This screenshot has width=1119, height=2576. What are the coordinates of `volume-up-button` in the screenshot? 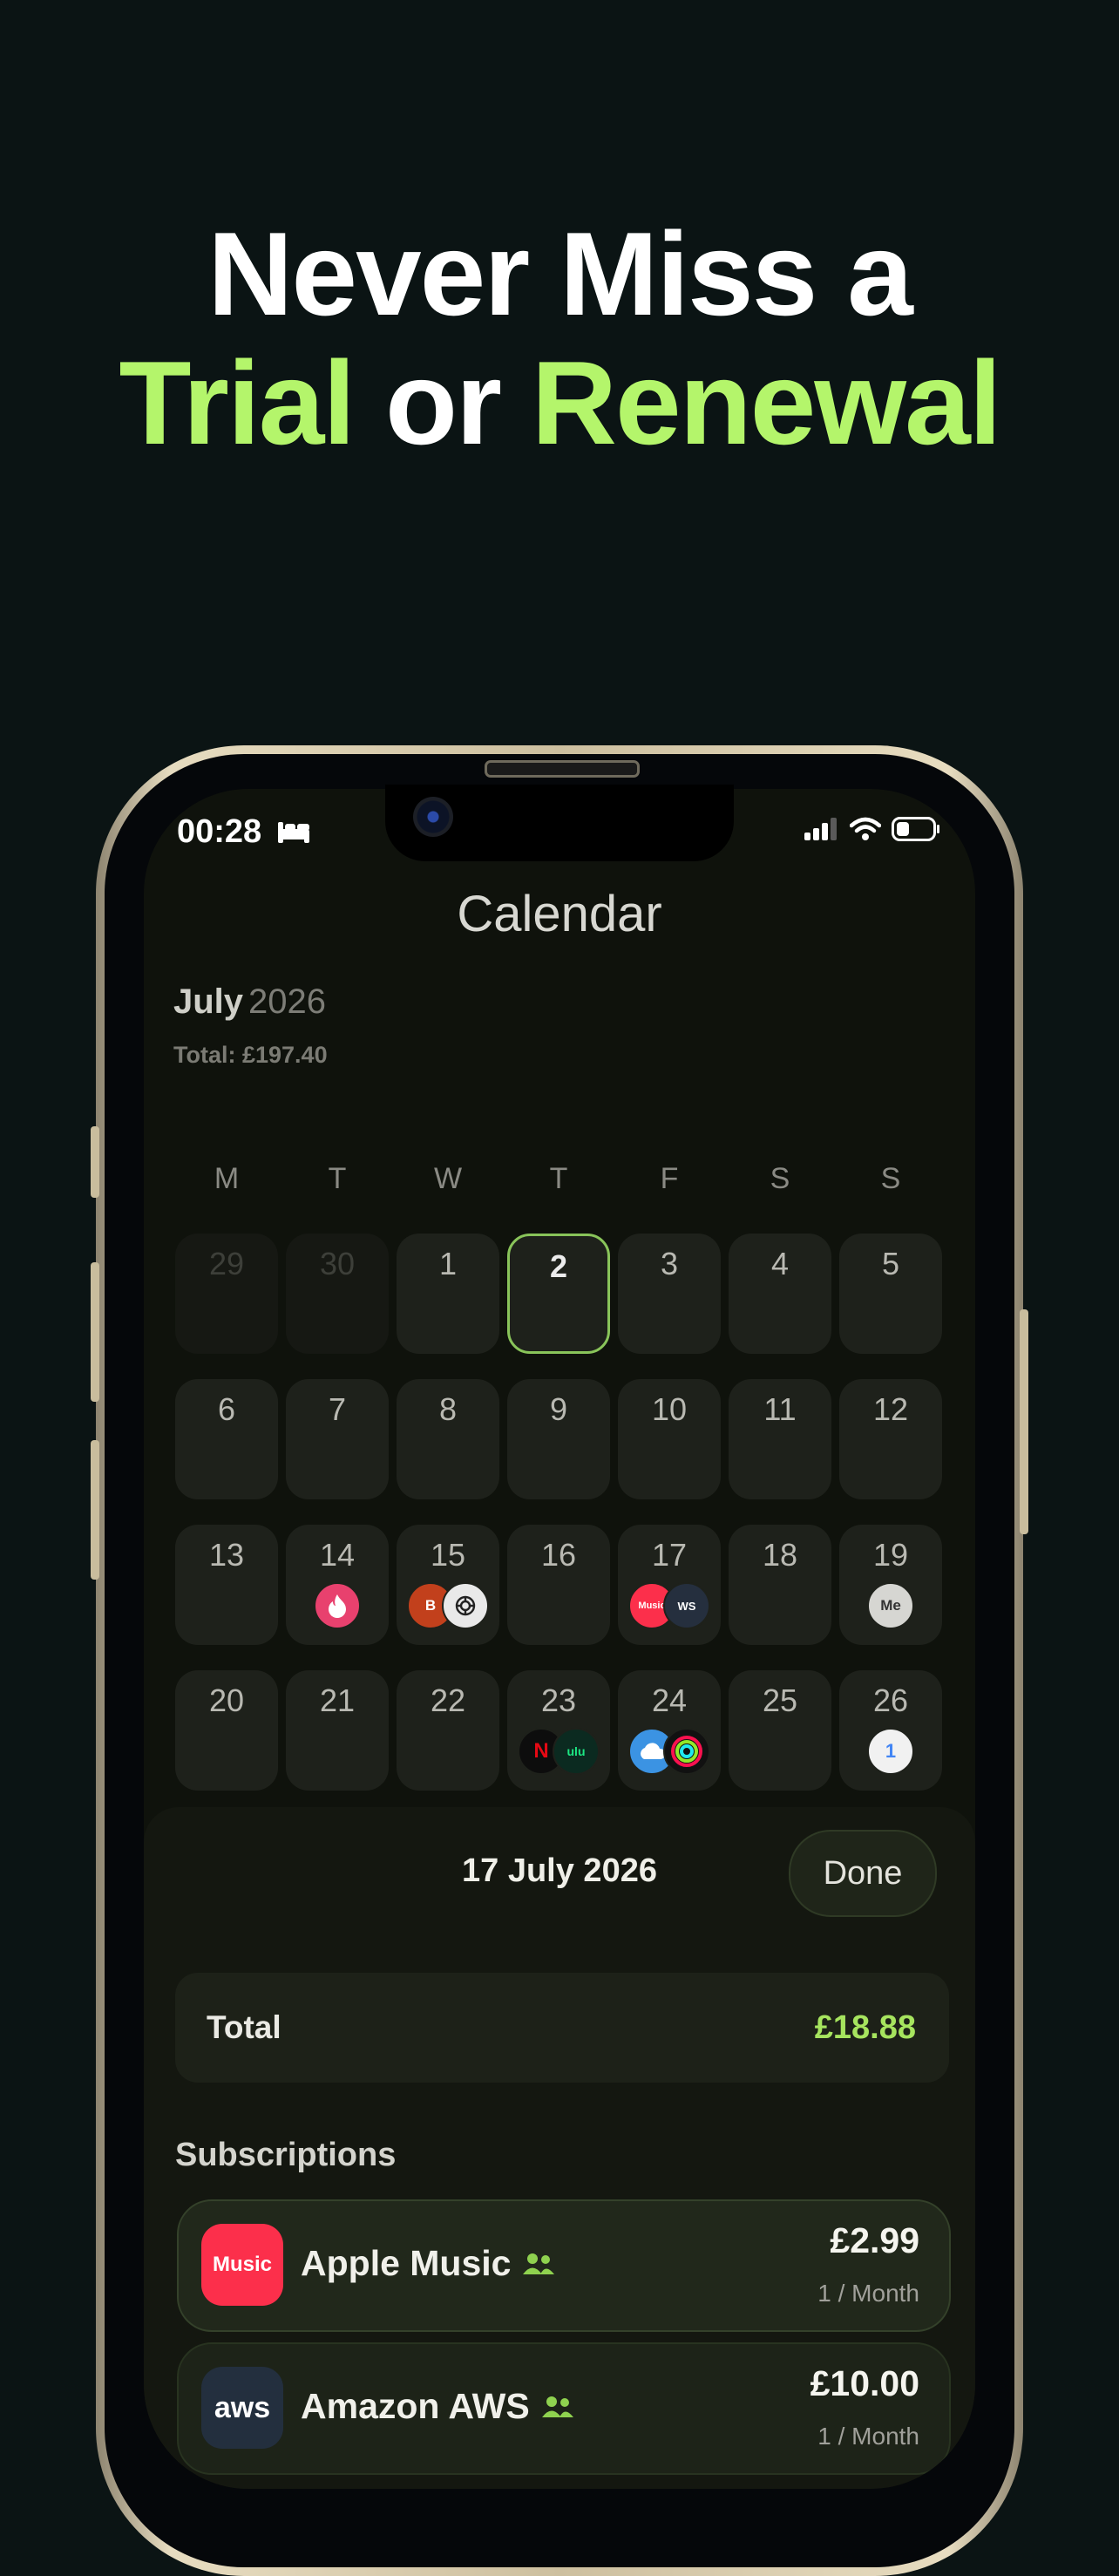 It's located at (95, 1332).